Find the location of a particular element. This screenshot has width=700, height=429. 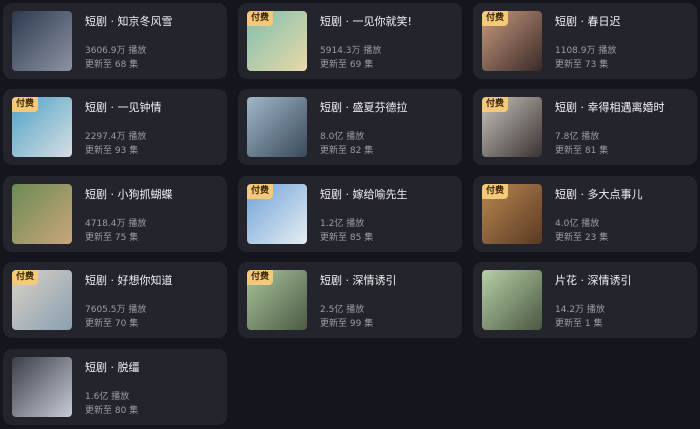

drama-title: 短剧 · 好想你知道 is located at coordinates (129, 280).